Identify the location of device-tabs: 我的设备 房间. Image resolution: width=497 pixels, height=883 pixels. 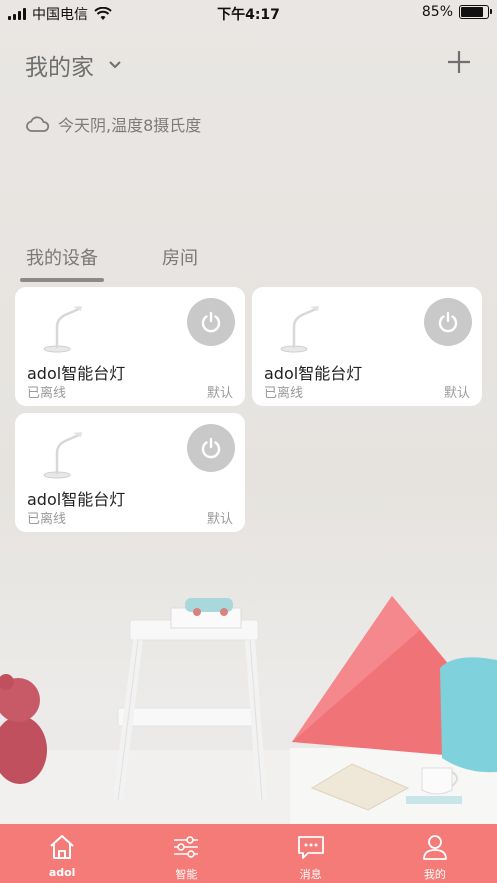
(112, 263).